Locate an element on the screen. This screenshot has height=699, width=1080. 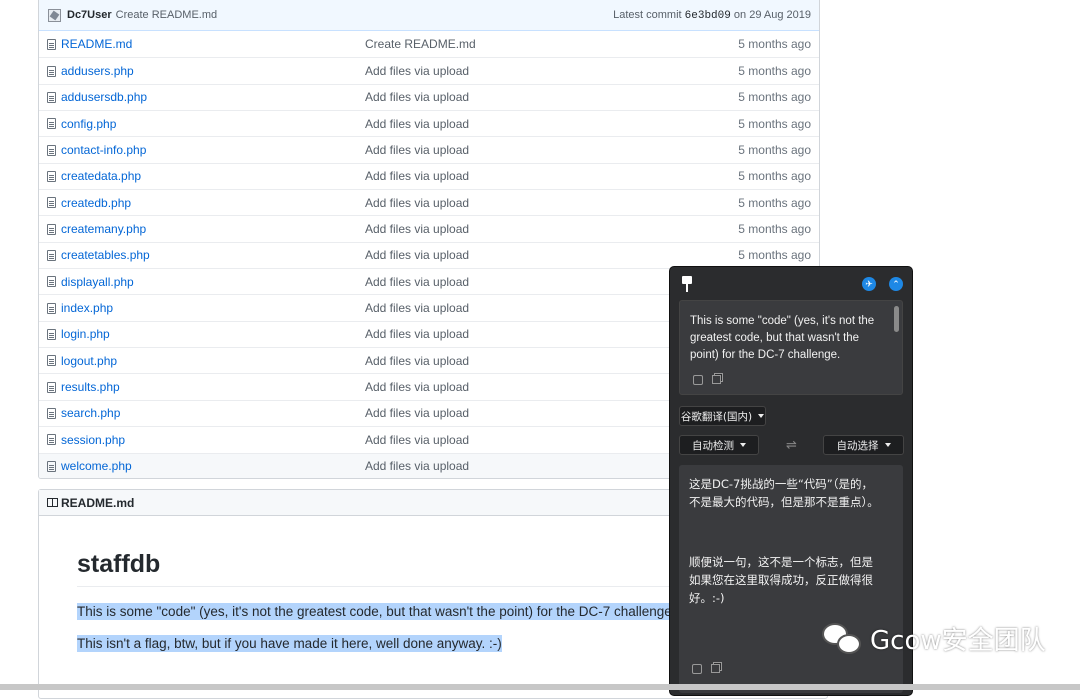
target-language-label: 自动选择 is located at coordinates (857, 445).